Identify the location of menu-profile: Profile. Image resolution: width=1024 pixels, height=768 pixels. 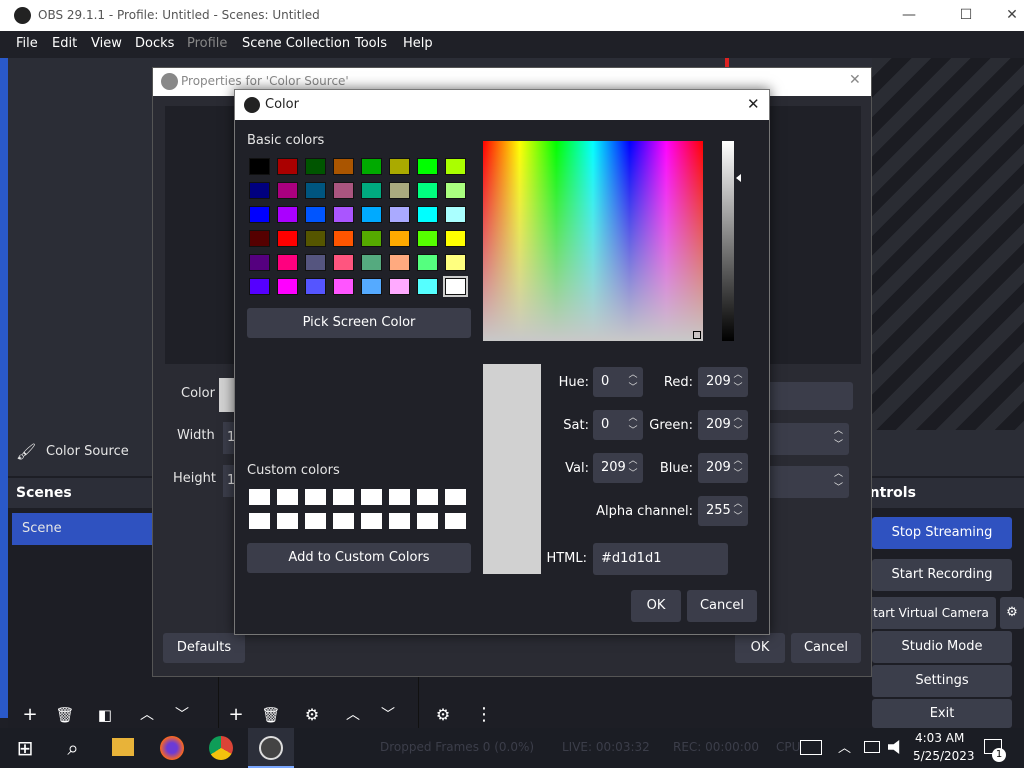
(207, 43).